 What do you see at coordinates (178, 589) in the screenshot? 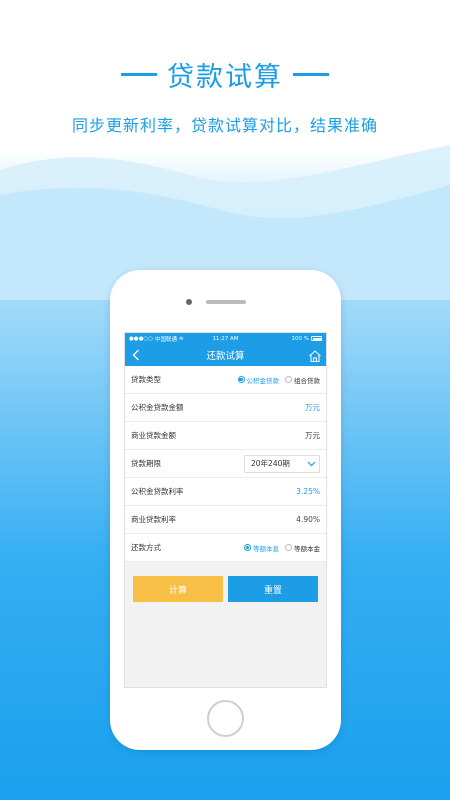
I see `calculate-button: 计算` at bounding box center [178, 589].